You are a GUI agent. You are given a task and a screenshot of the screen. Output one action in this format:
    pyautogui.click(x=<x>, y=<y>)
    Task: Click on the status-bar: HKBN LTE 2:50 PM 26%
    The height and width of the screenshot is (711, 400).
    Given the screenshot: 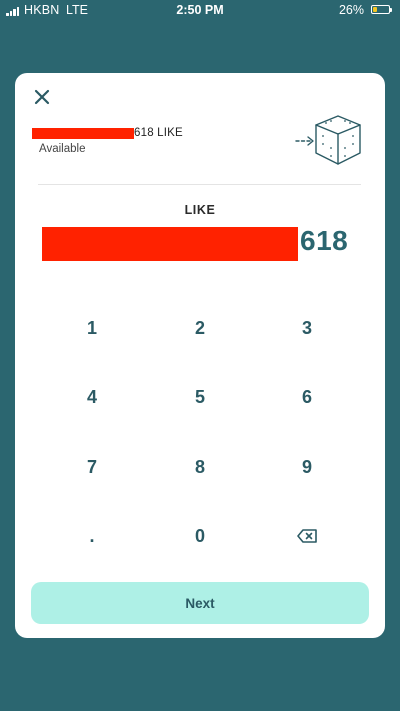 What is the action you would take?
    pyautogui.click(x=200, y=11)
    